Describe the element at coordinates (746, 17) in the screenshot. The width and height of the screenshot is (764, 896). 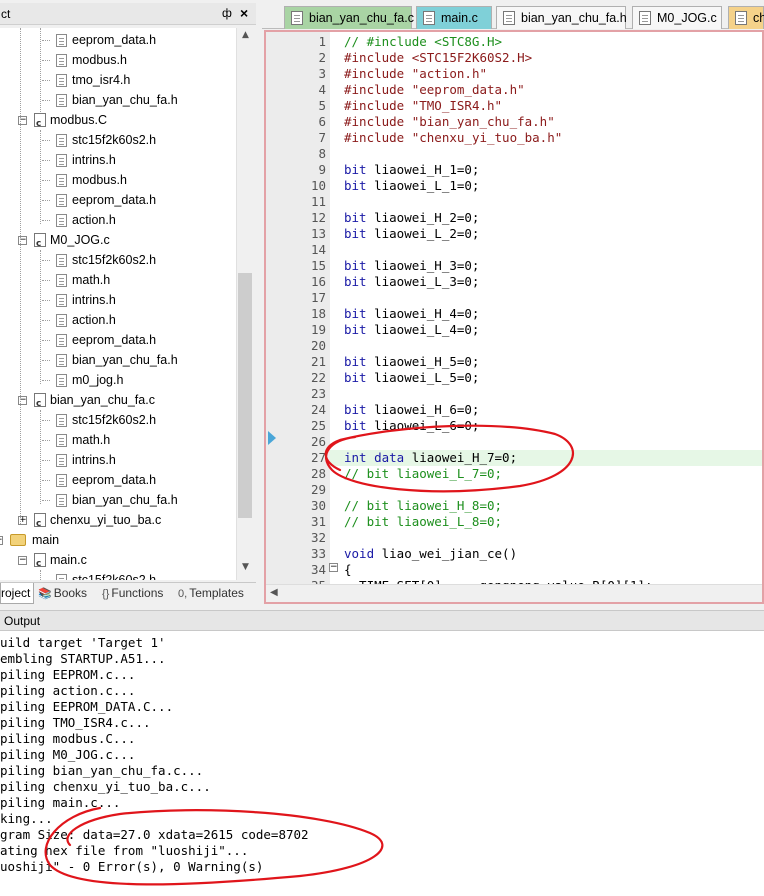
I see `editor-tab-chenxu: ch` at that location.